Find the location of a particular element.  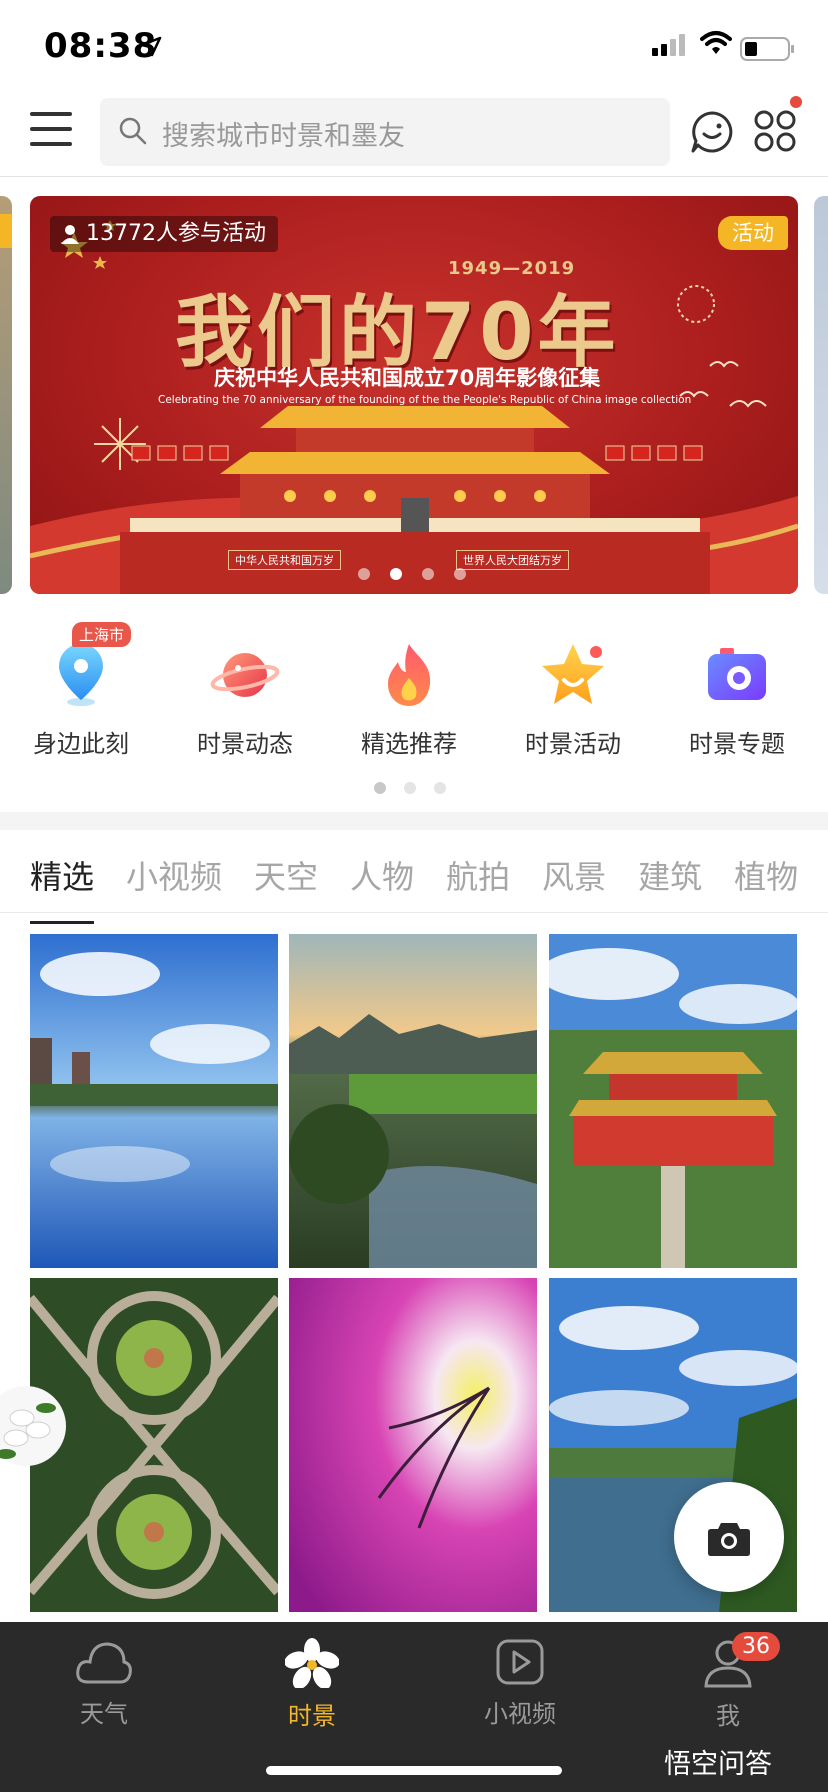

photo-palace is located at coordinates (673, 1101).